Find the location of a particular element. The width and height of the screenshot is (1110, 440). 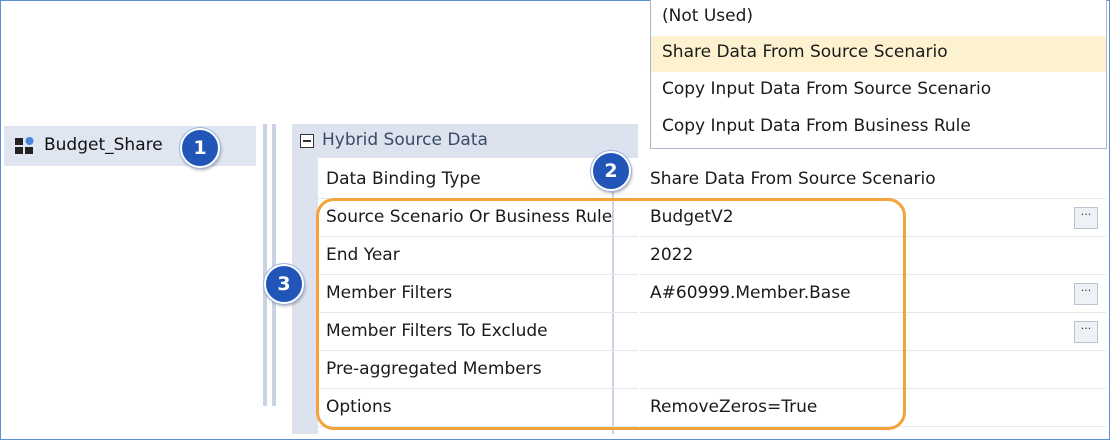

scenario-icon is located at coordinates (24, 145).